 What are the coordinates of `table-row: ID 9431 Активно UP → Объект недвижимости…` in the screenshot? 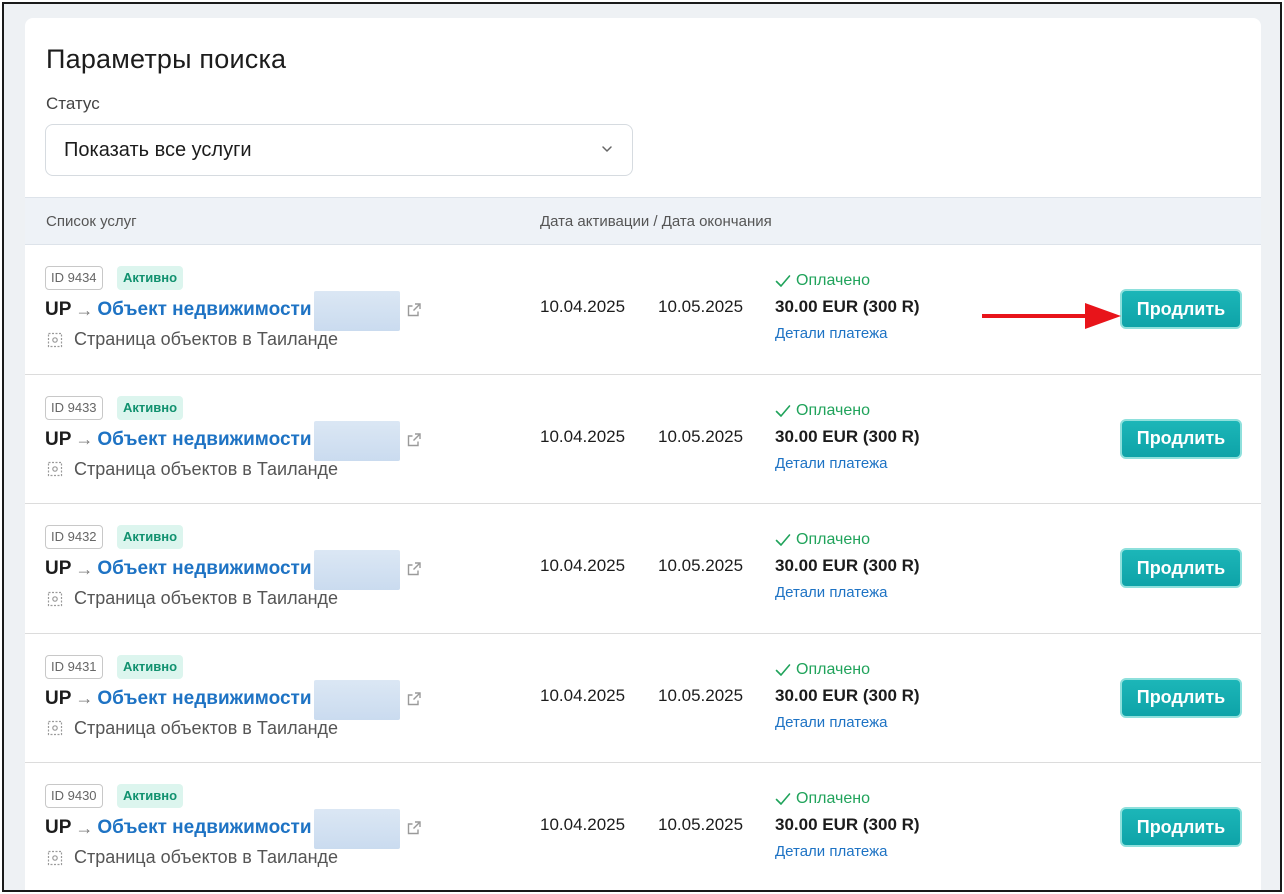 It's located at (643, 698).